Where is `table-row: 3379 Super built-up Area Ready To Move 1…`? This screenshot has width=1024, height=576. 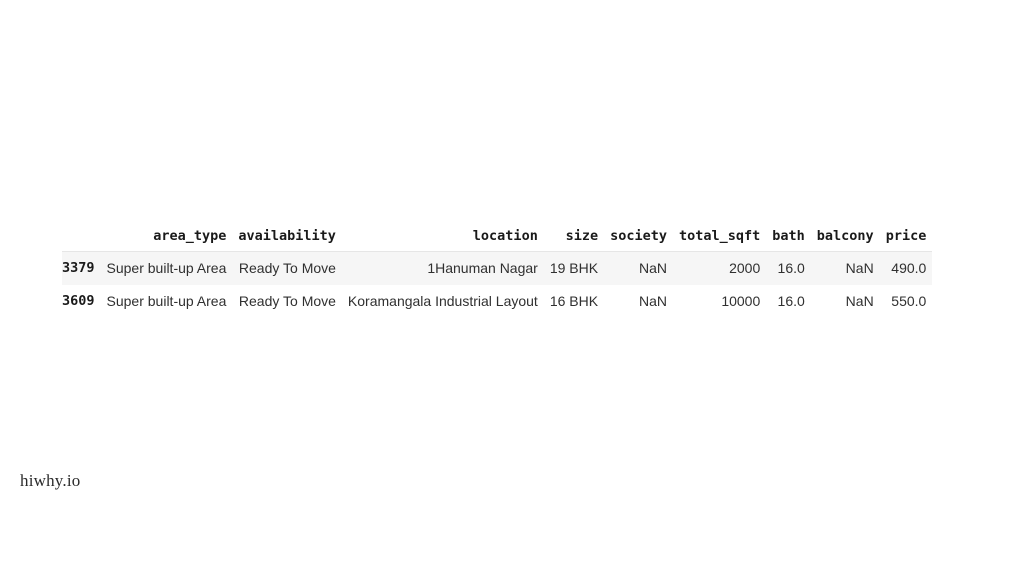 table-row: 3379 Super built-up Area Ready To Move 1… is located at coordinates (497, 268).